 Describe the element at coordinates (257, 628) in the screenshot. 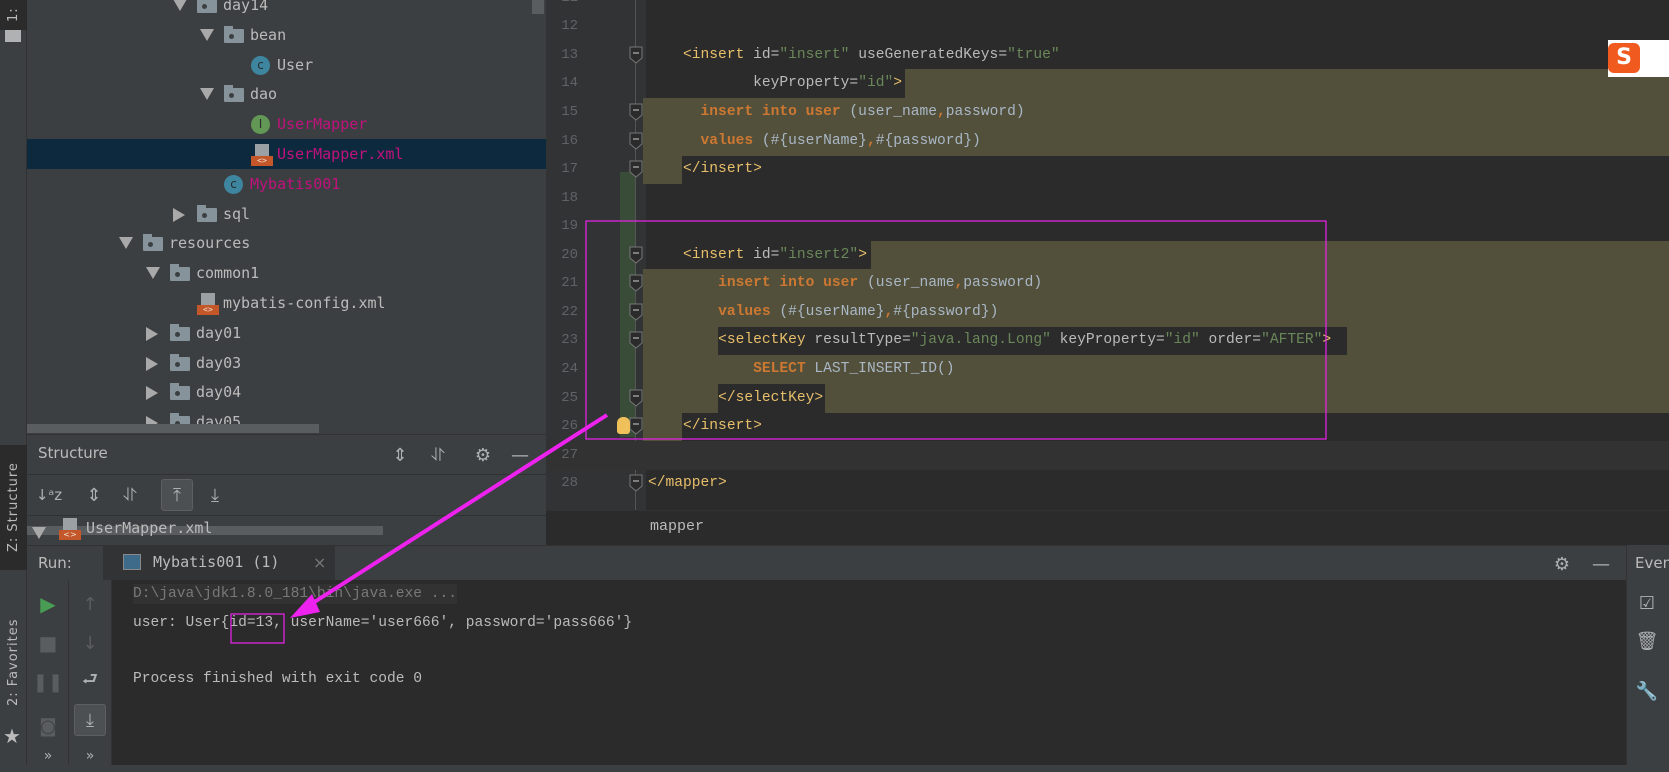

I see `annotation-box-id` at that location.